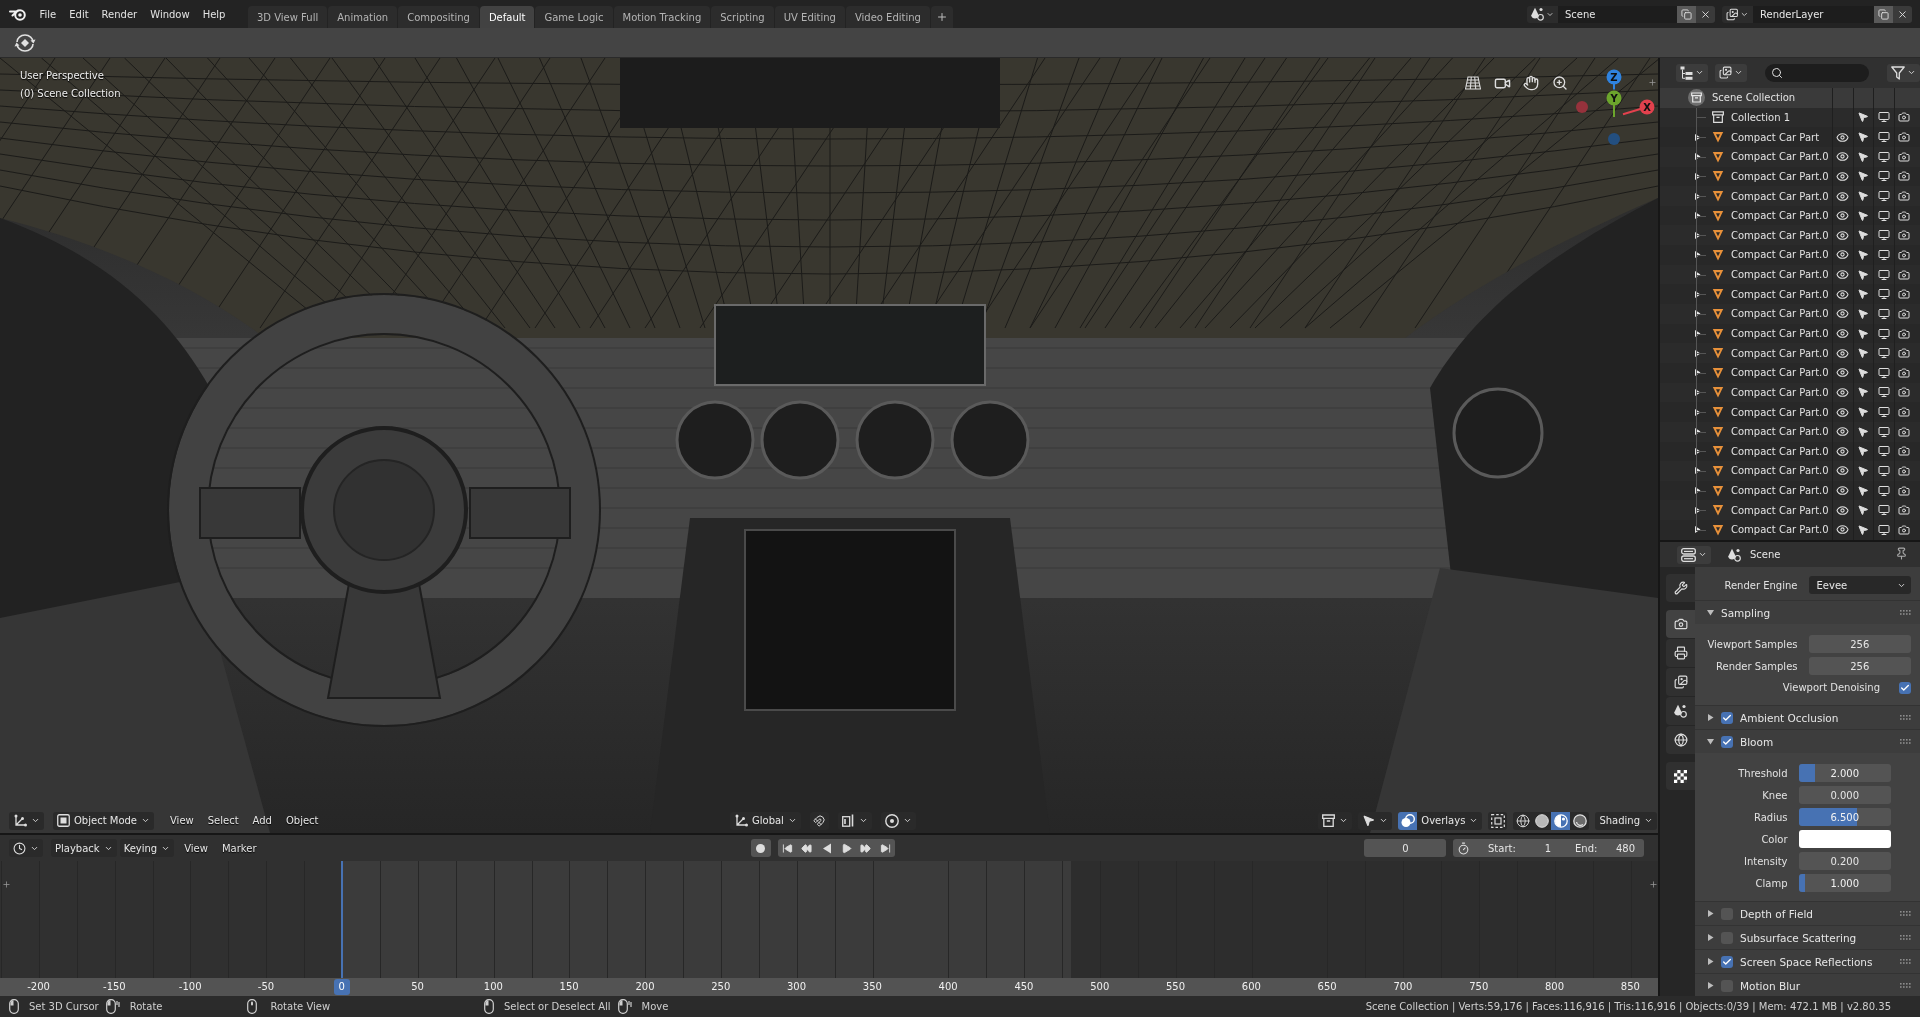 The image size is (1920, 1017). Describe the element at coordinates (1463, 848) in the screenshot. I see `preview-range-toggle` at that location.